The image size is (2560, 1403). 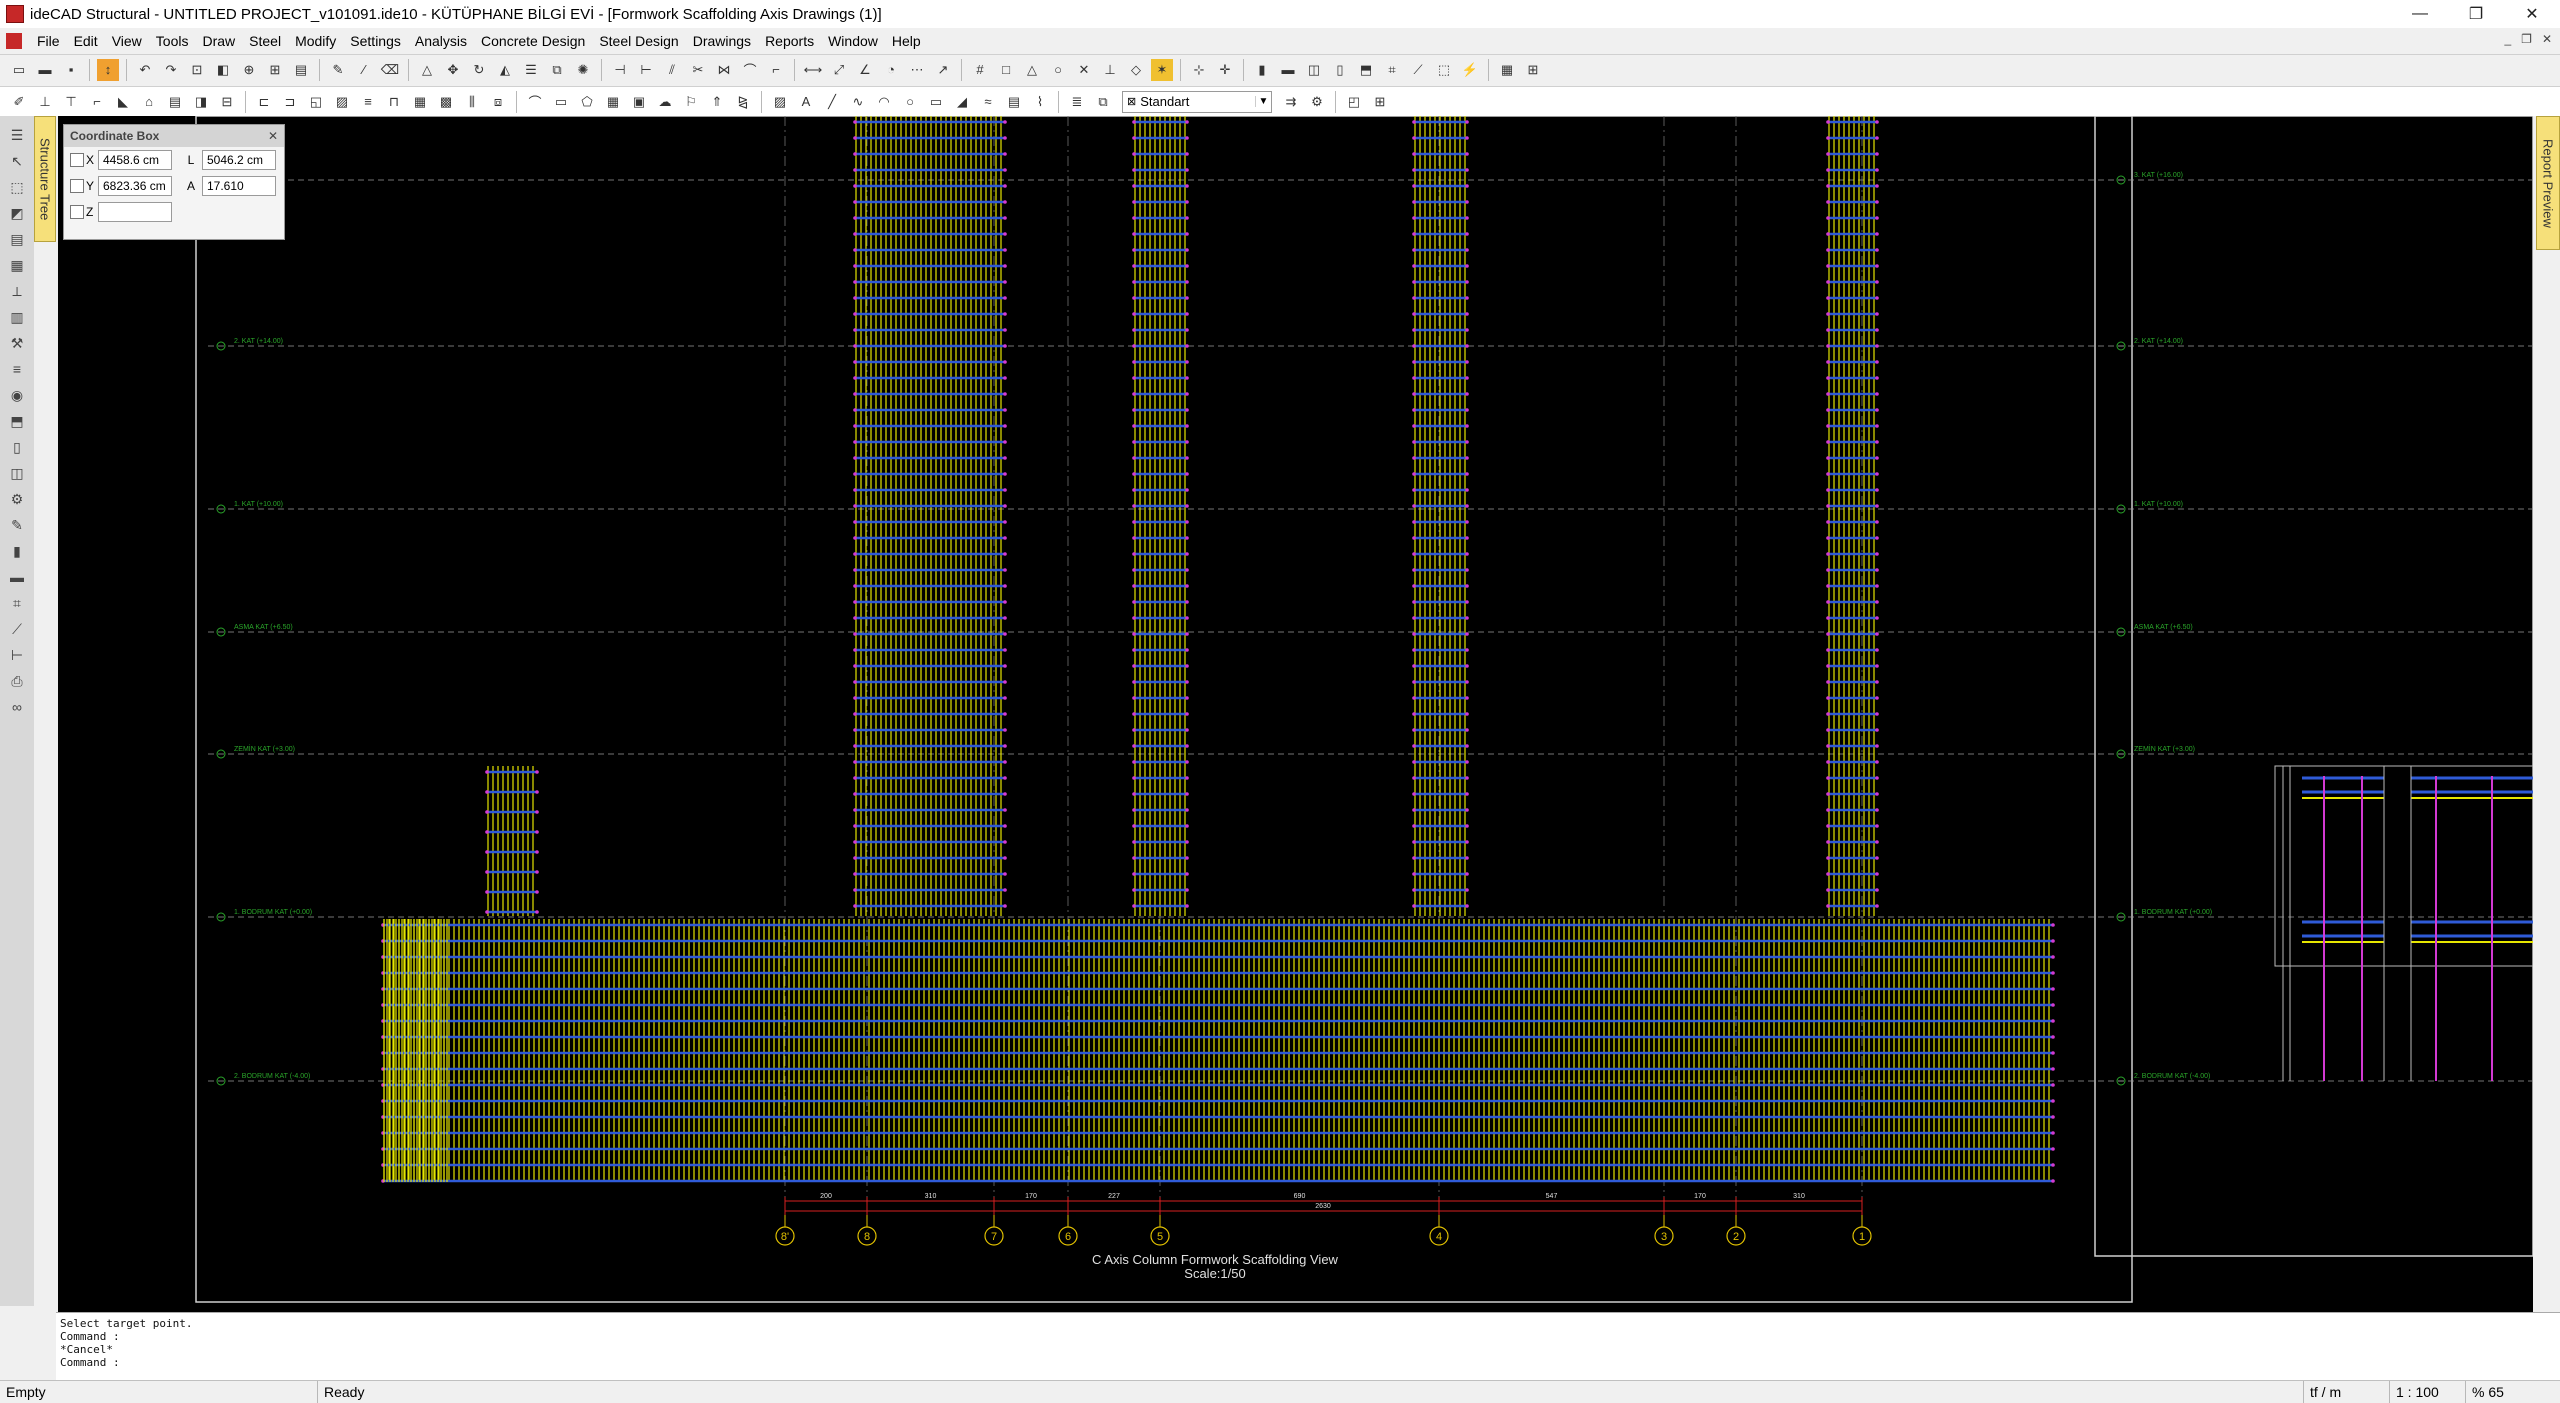 I want to click on mesh-icon: ▩, so click(x=446, y=102).